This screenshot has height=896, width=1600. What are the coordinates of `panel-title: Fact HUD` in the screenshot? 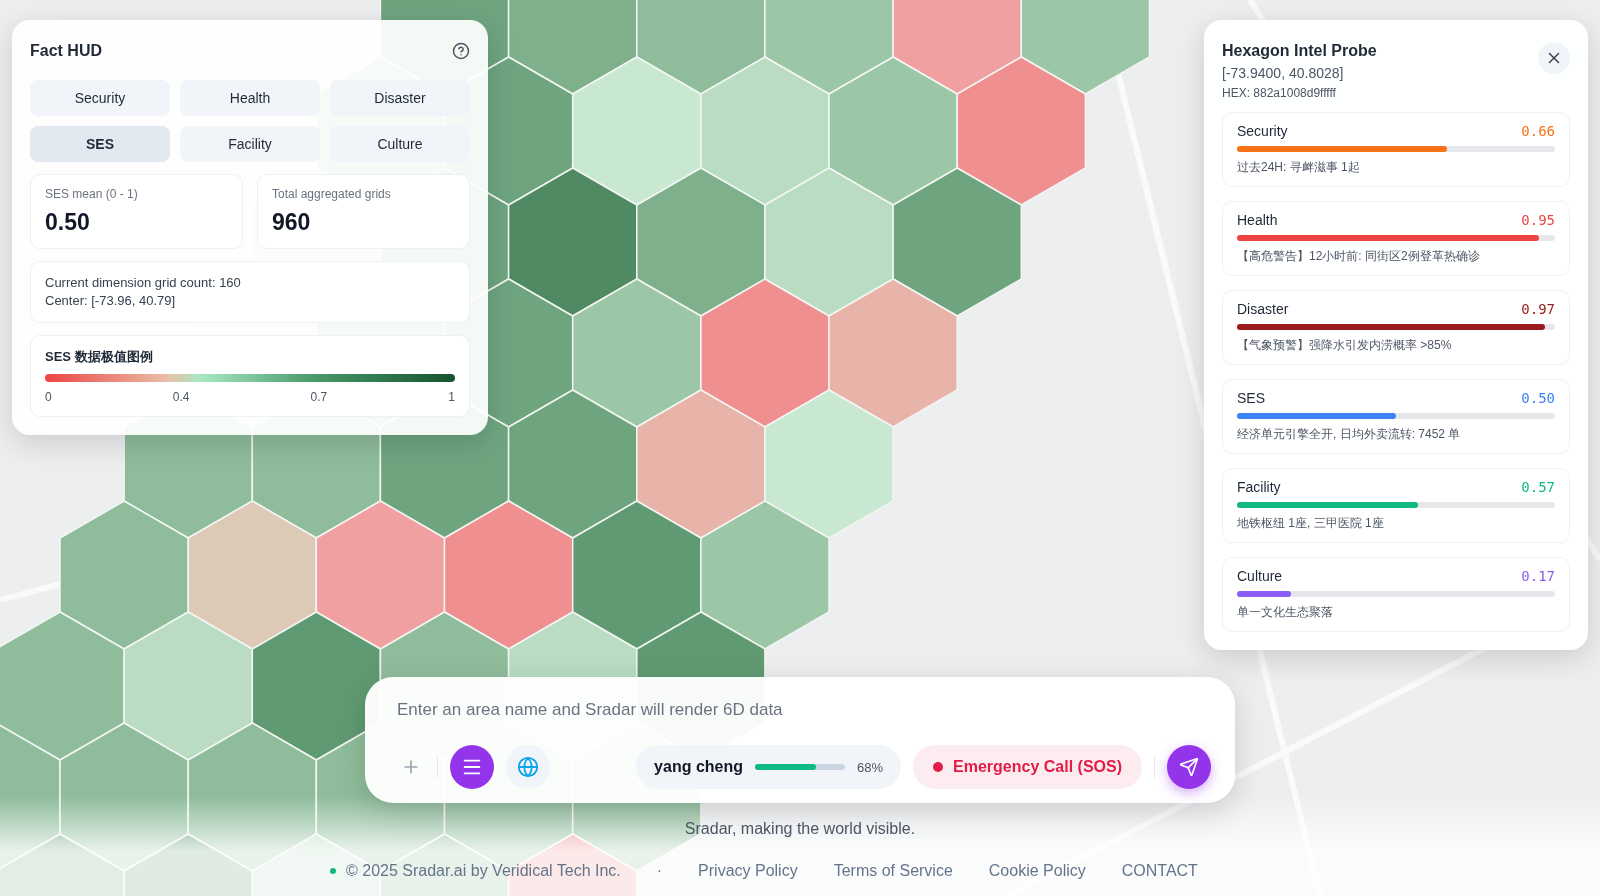 It's located at (66, 51).